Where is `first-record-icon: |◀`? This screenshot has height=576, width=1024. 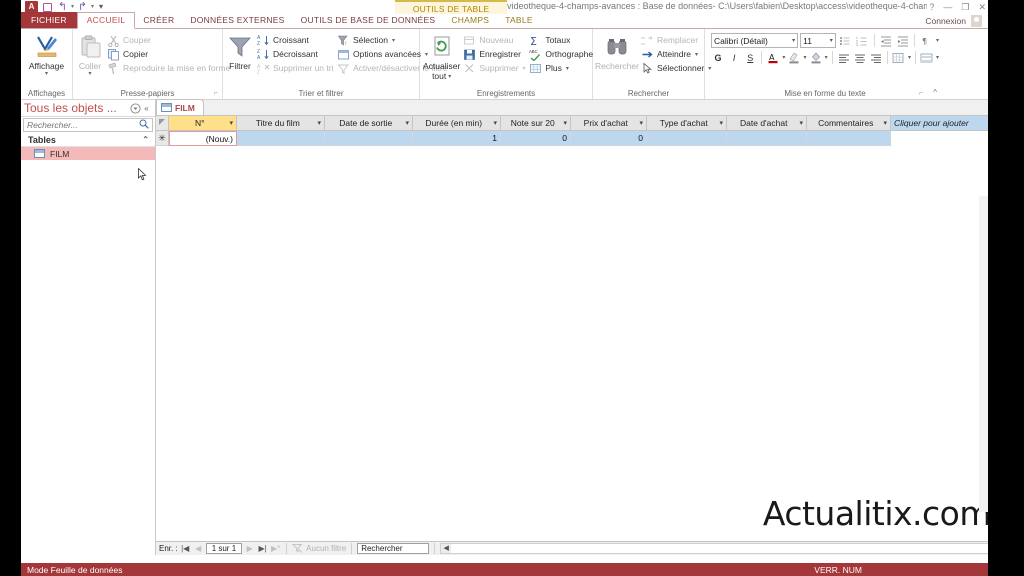 first-record-icon: |◀ is located at coordinates (185, 548).